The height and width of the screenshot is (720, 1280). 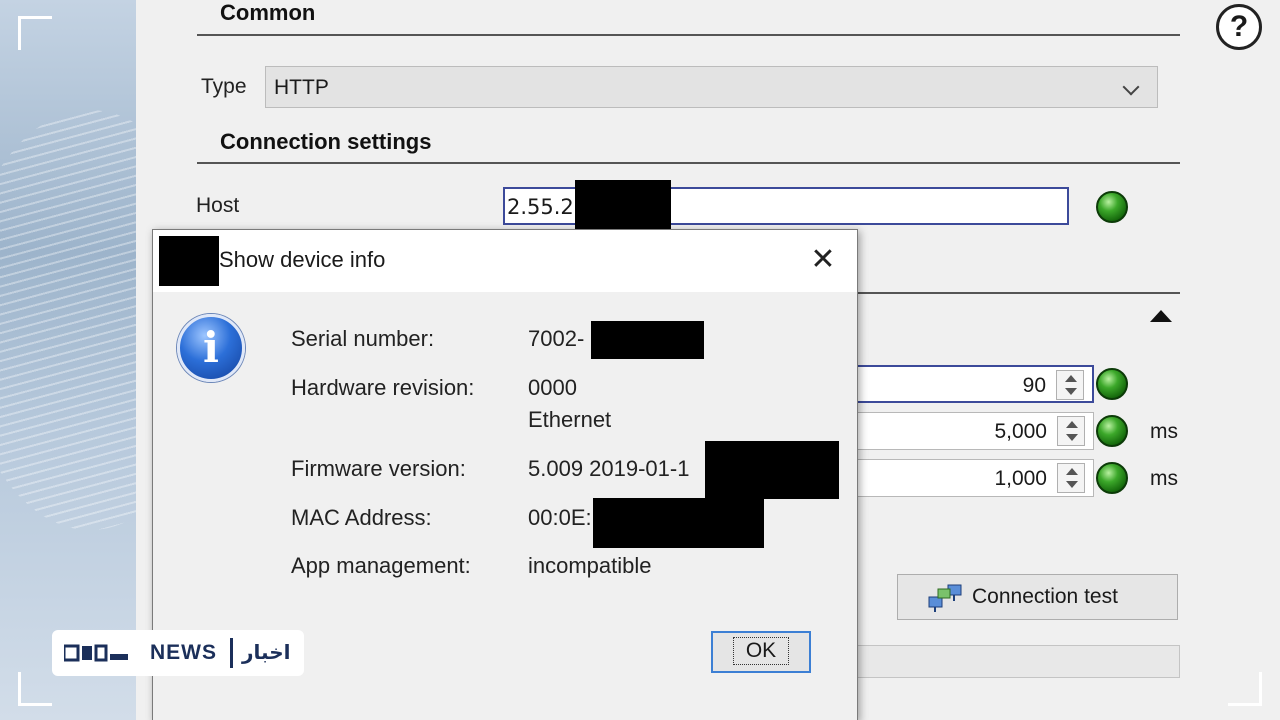 I want to click on frame-corner-bottom-right, so click(x=1245, y=689).